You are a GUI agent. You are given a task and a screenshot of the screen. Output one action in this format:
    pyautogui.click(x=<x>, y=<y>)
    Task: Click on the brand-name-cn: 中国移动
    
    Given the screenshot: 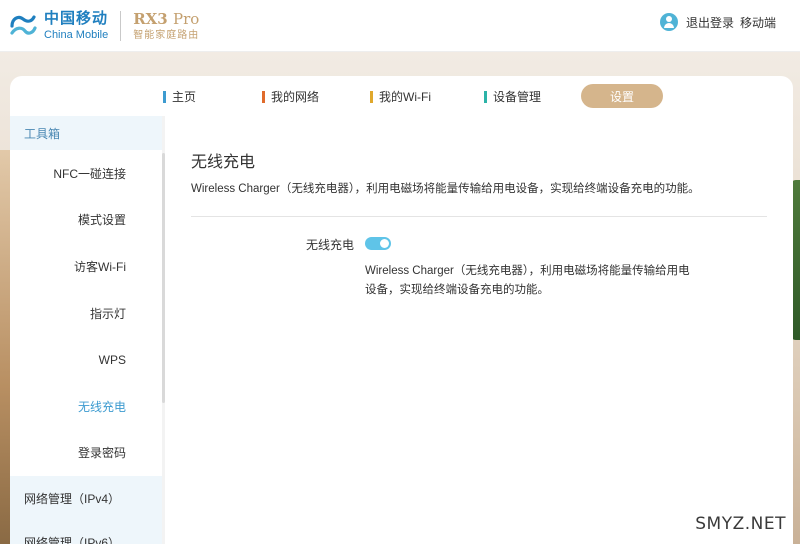 What is the action you would take?
    pyautogui.click(x=76, y=18)
    